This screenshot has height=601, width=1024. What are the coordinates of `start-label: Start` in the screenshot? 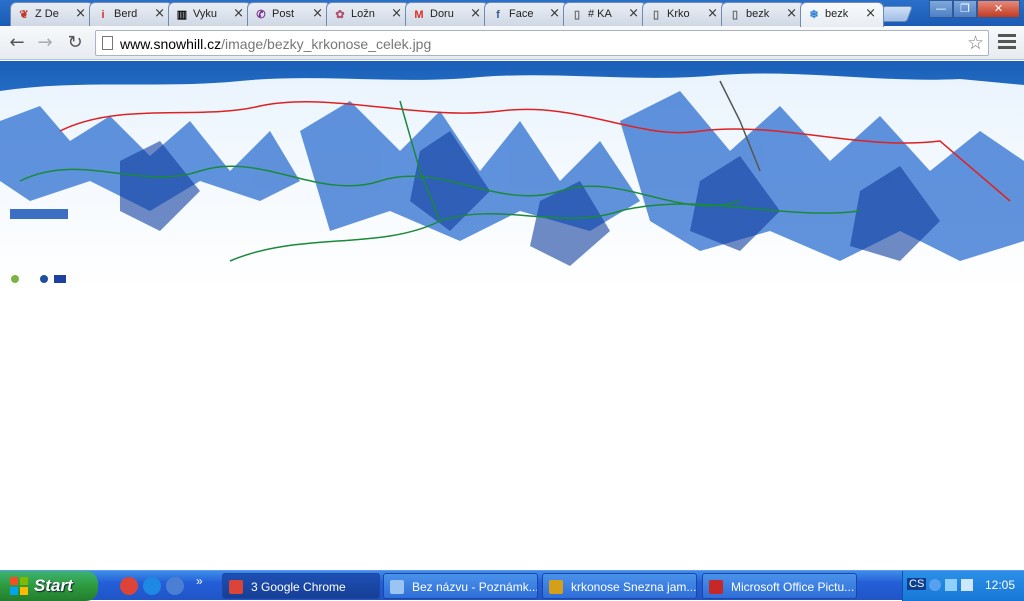 It's located at (53, 585).